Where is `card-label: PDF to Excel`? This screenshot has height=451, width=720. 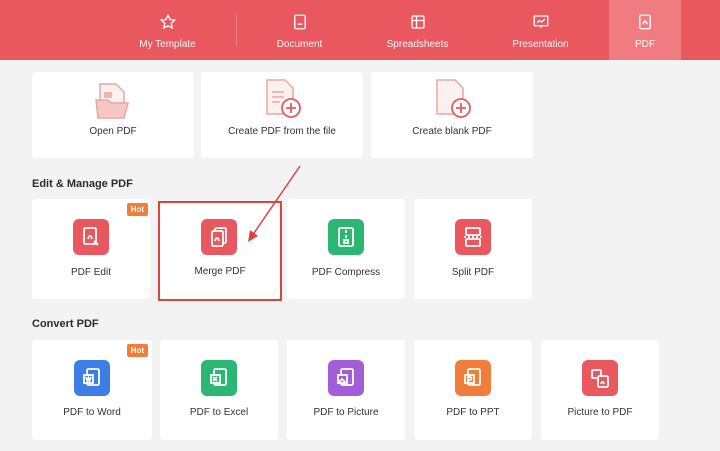
card-label: PDF to Excel is located at coordinates (219, 412).